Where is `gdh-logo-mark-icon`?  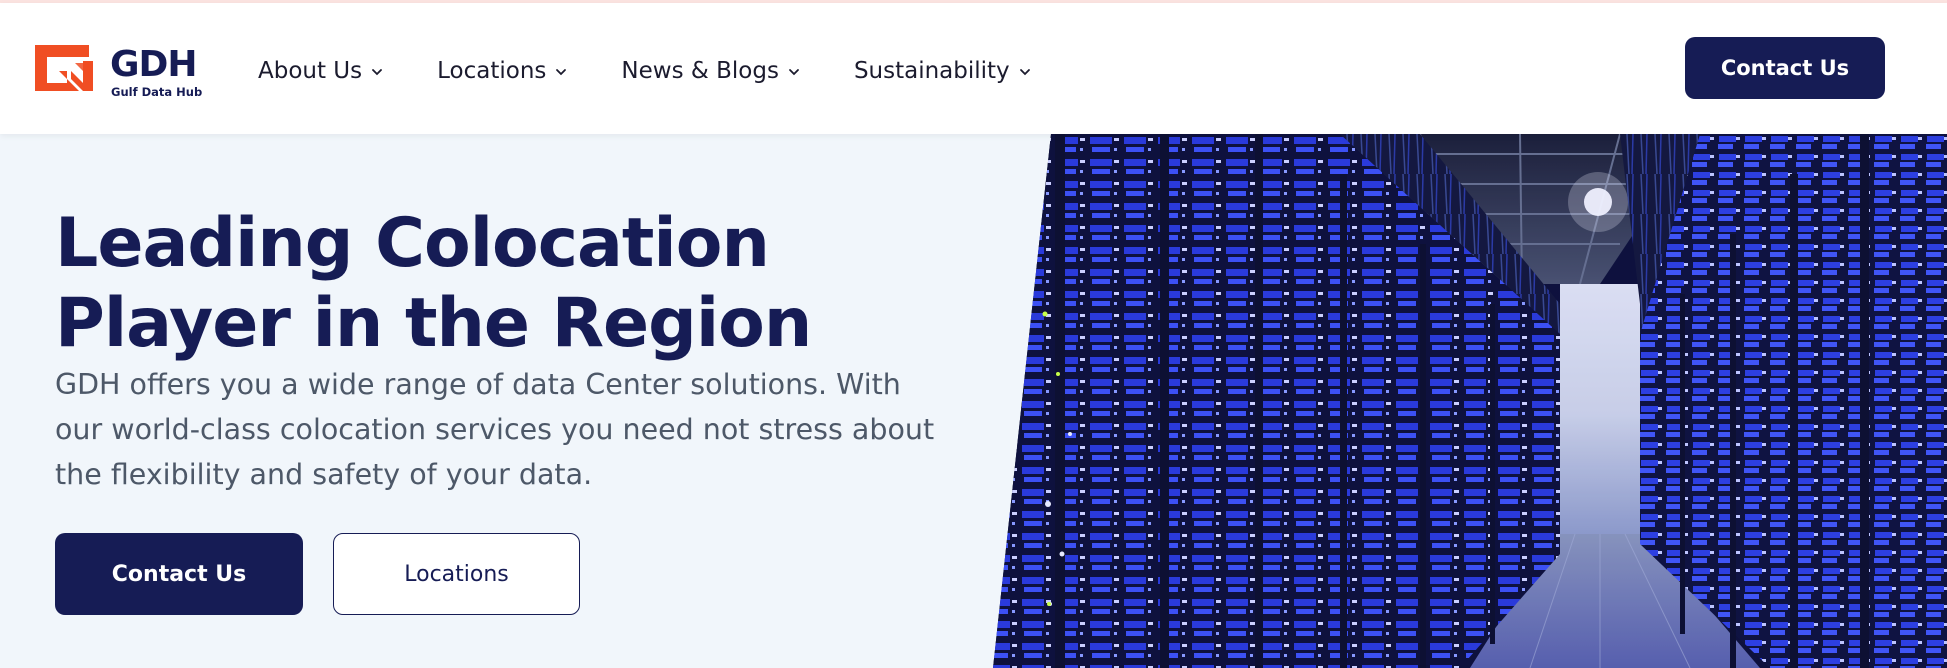 gdh-logo-mark-icon is located at coordinates (64, 68).